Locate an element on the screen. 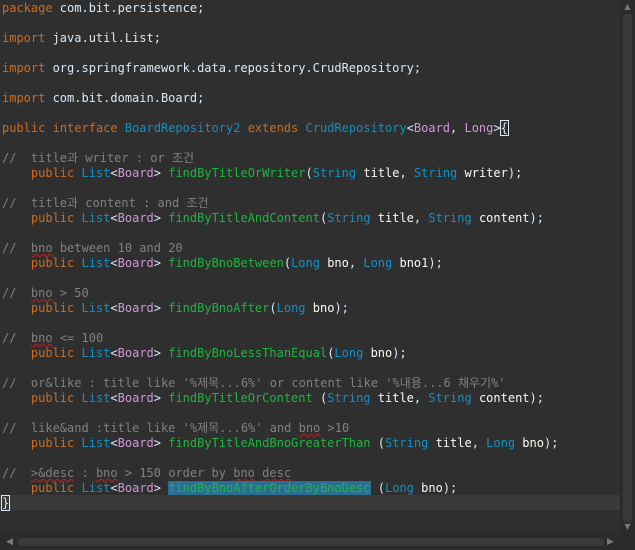  vertical-scroll-thumb is located at coordinates (627, 268).